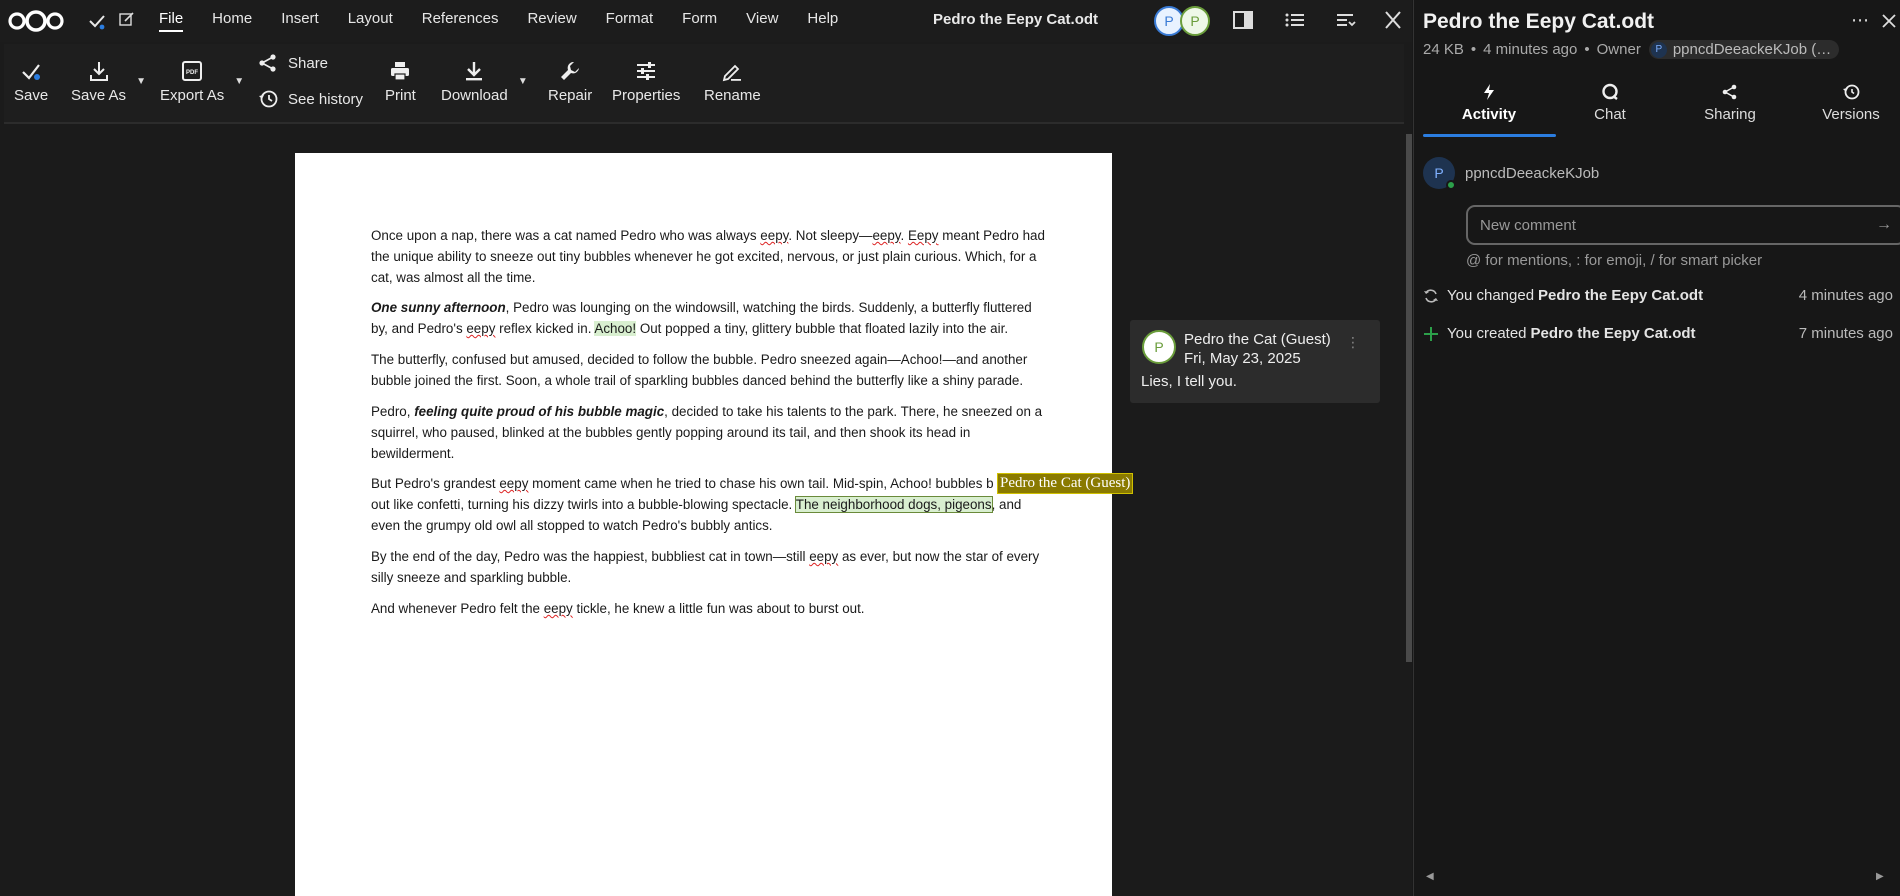  I want to click on comment-author: Pedro the Cat (Guest), so click(1257, 339).